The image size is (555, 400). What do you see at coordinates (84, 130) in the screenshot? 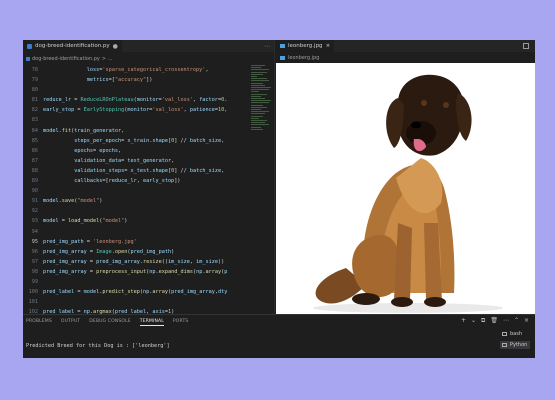
I see `code-text: model.fit(train_generator,` at bounding box center [84, 130].